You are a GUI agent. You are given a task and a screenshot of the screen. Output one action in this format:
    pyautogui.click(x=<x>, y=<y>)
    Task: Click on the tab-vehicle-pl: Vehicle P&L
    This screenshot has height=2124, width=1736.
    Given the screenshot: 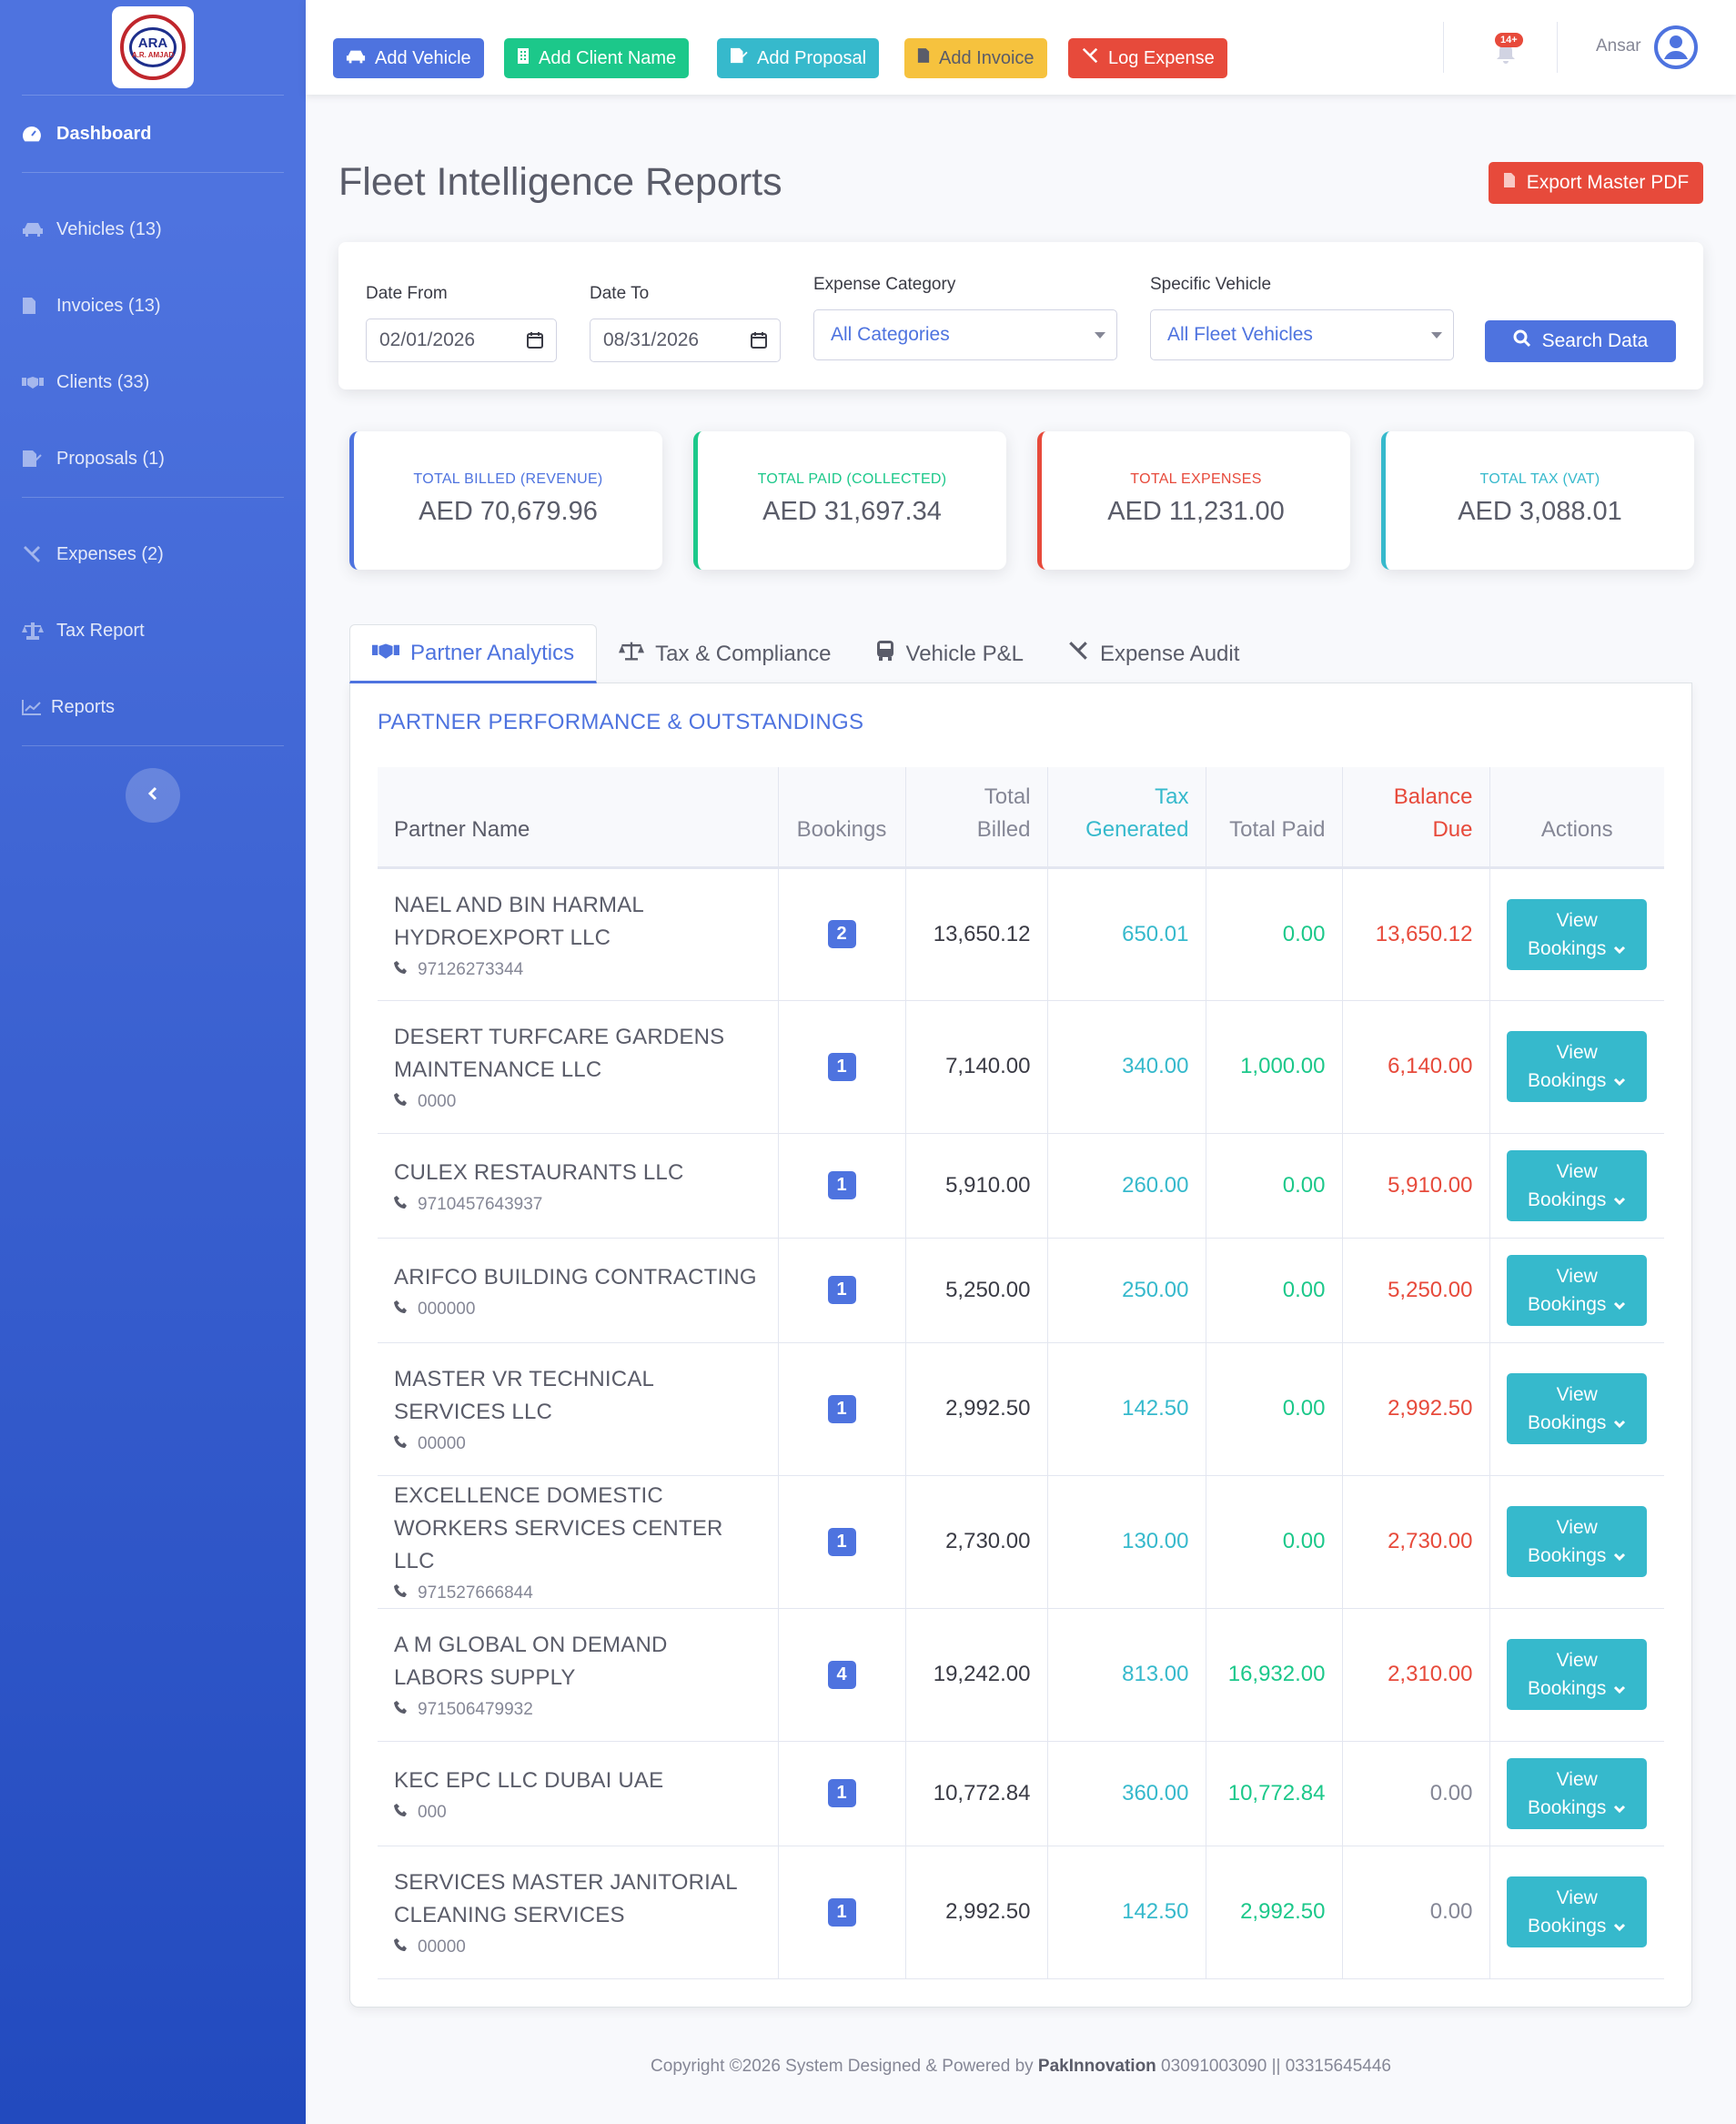 What is the action you would take?
    pyautogui.click(x=949, y=653)
    